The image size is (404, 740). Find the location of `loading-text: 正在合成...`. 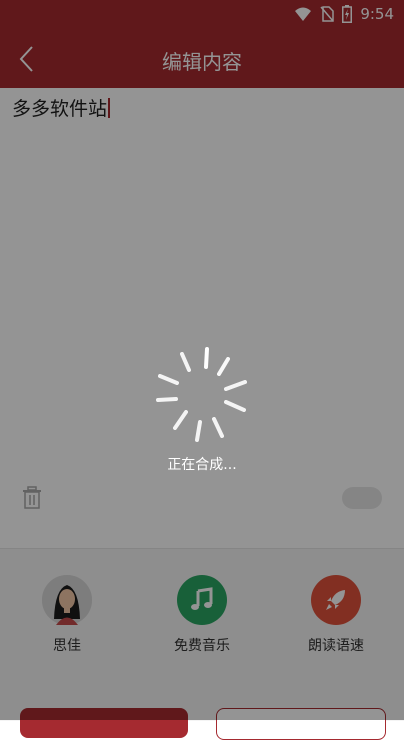

loading-text: 正在合成... is located at coordinates (202, 465).